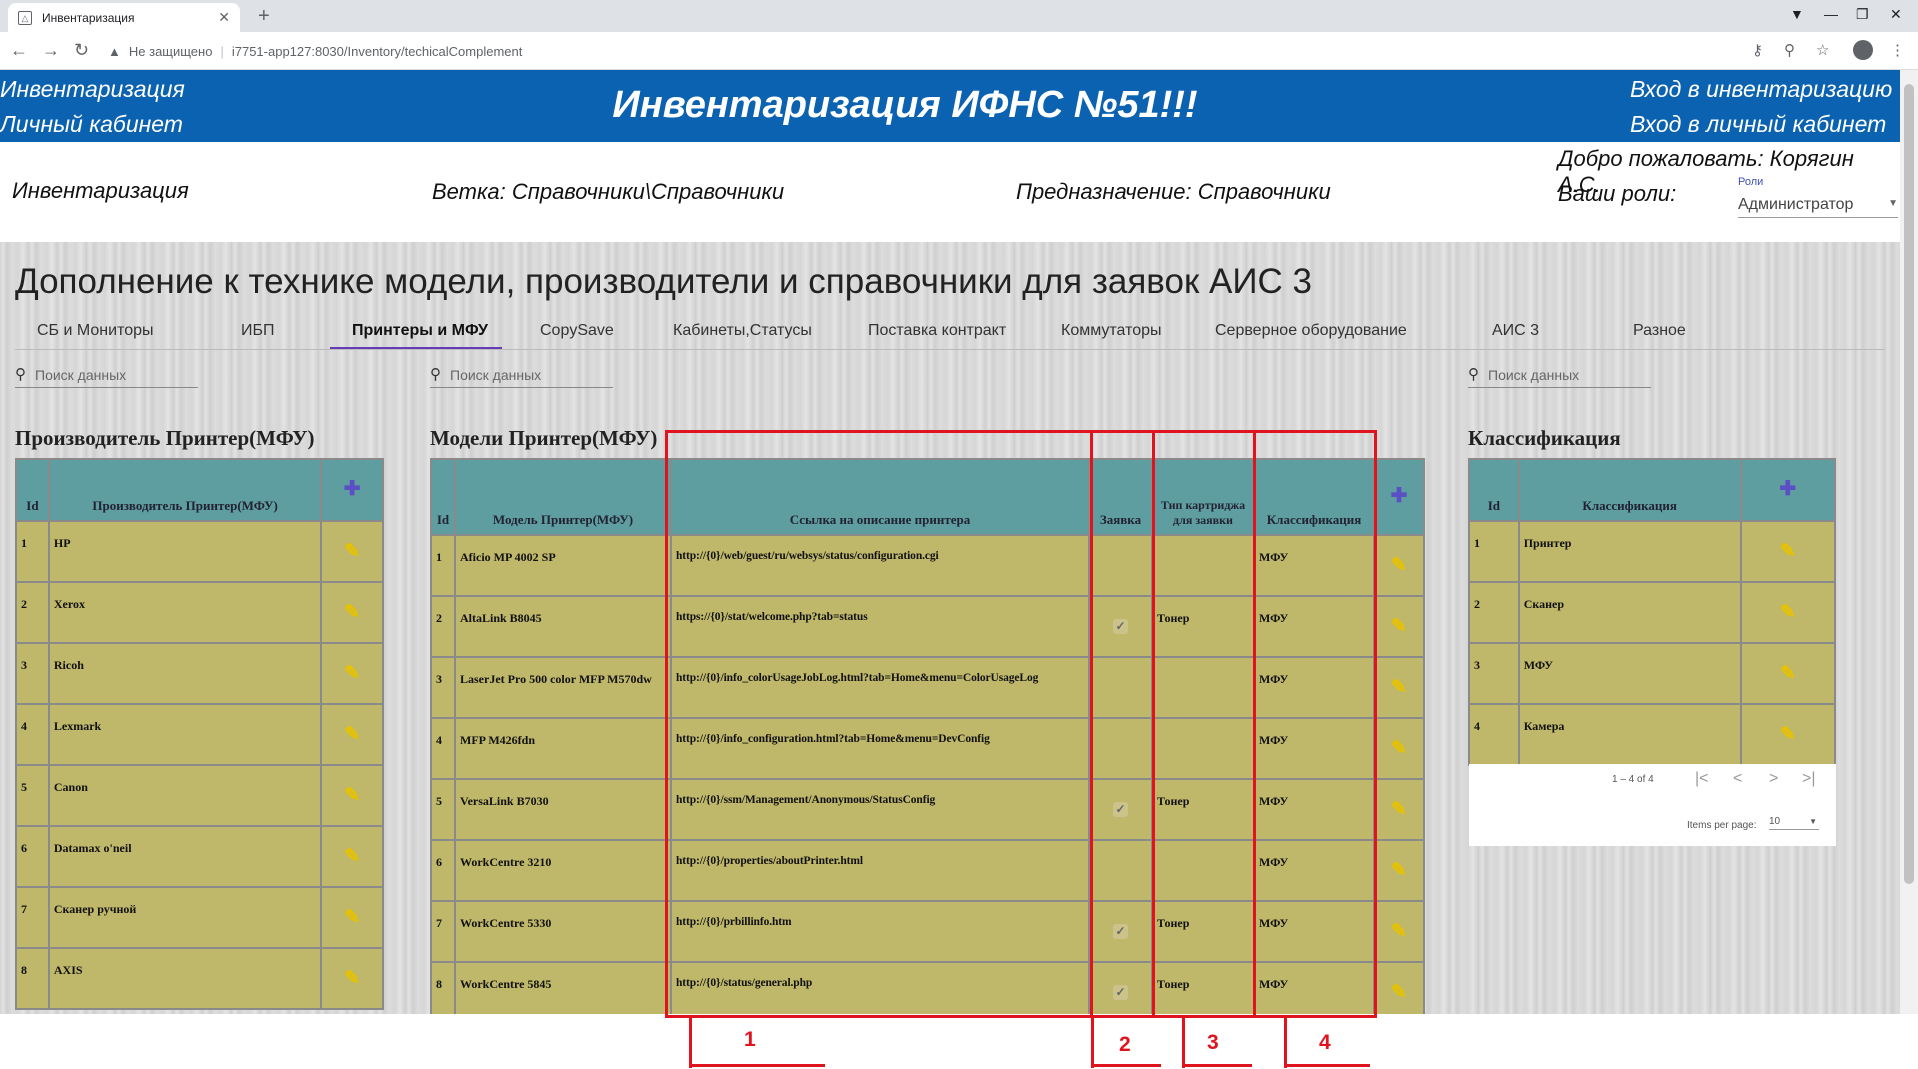 Image resolution: width=1918 pixels, height=1069 pixels. Describe the element at coordinates (1544, 438) in the screenshot. I see `classification-title: Классификация` at that location.